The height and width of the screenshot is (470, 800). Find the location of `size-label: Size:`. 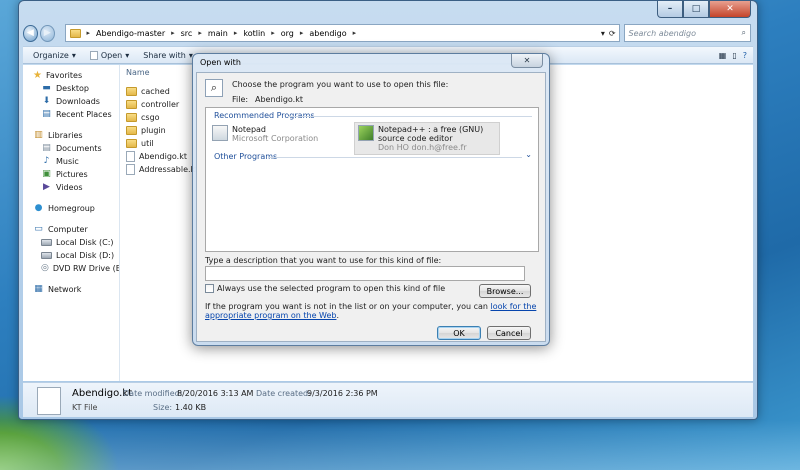

size-label: Size: is located at coordinates (163, 407).